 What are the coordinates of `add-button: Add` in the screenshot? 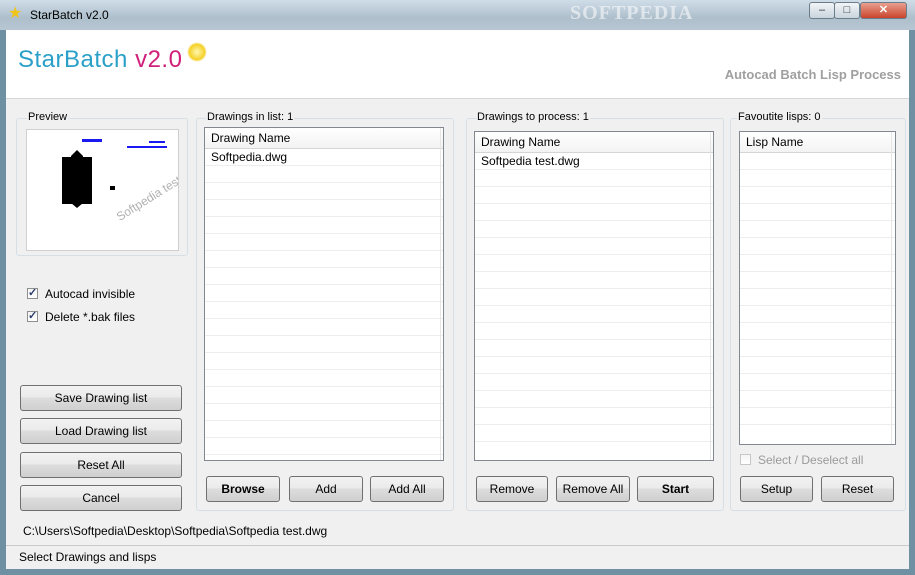 It's located at (326, 489).